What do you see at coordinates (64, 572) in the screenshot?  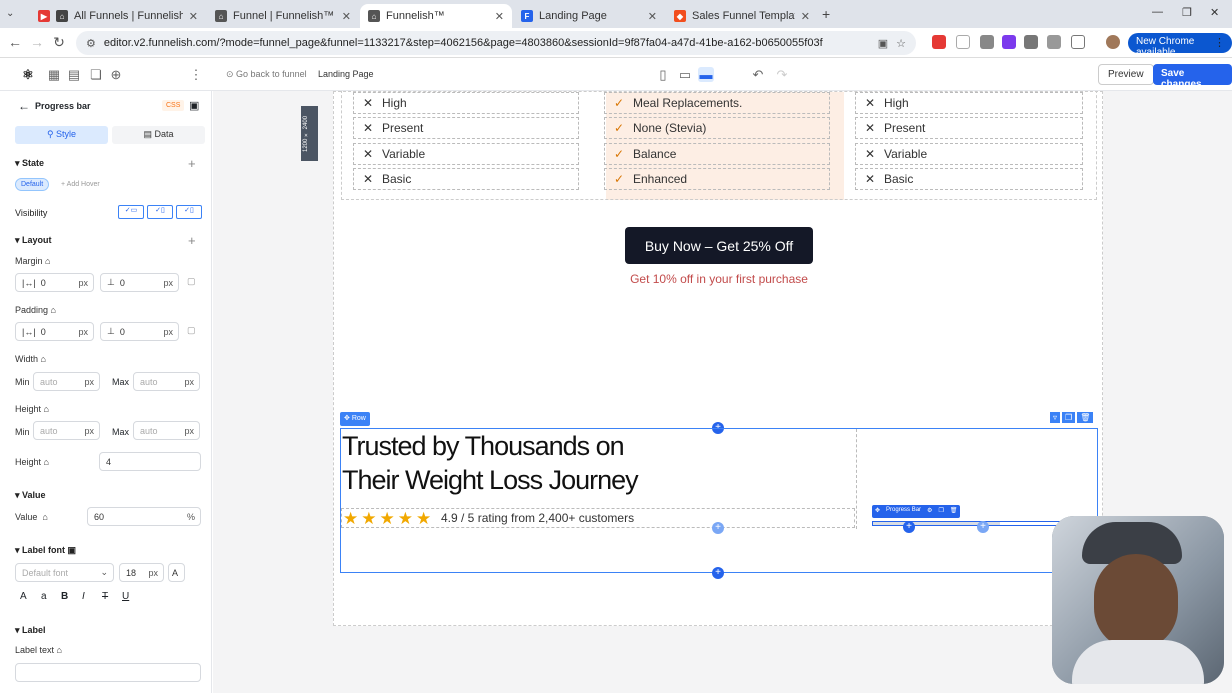 I see `font-family-select: Default font ⌄` at bounding box center [64, 572].